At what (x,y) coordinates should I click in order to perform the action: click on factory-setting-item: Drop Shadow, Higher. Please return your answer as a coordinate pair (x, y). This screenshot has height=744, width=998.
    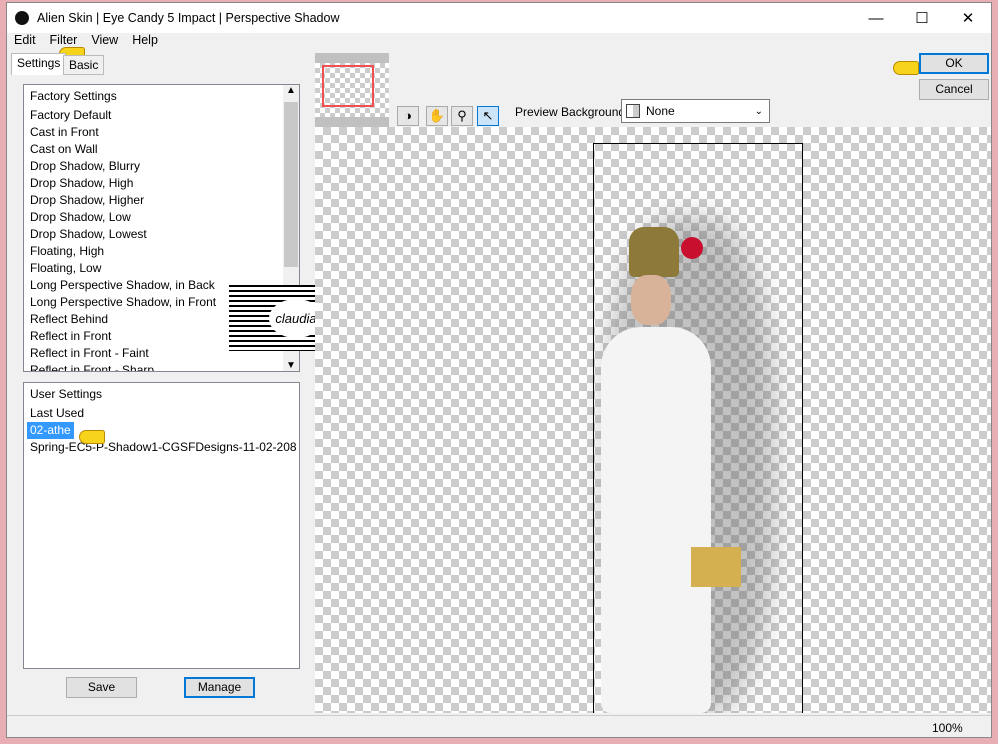
    Looking at the image, I should click on (161, 200).